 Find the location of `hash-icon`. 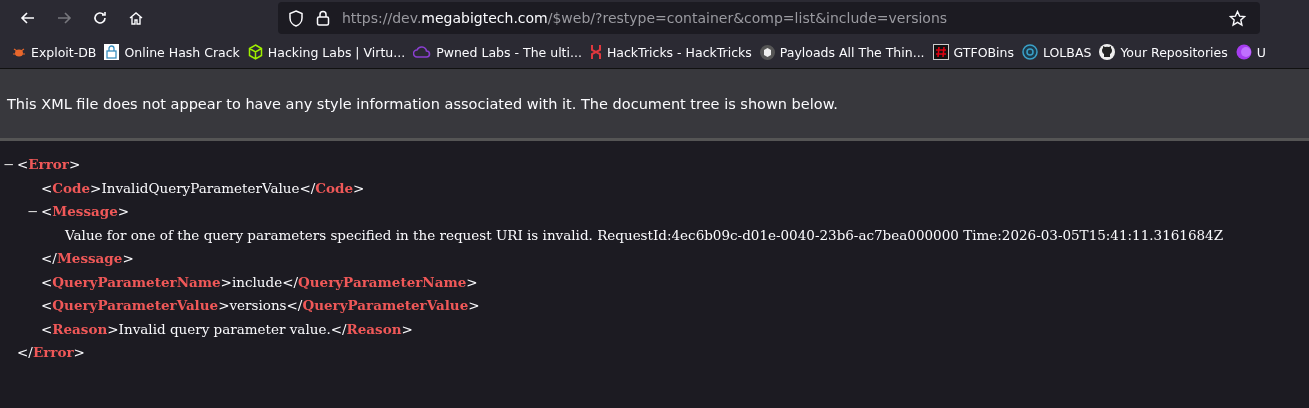

hash-icon is located at coordinates (940, 52).